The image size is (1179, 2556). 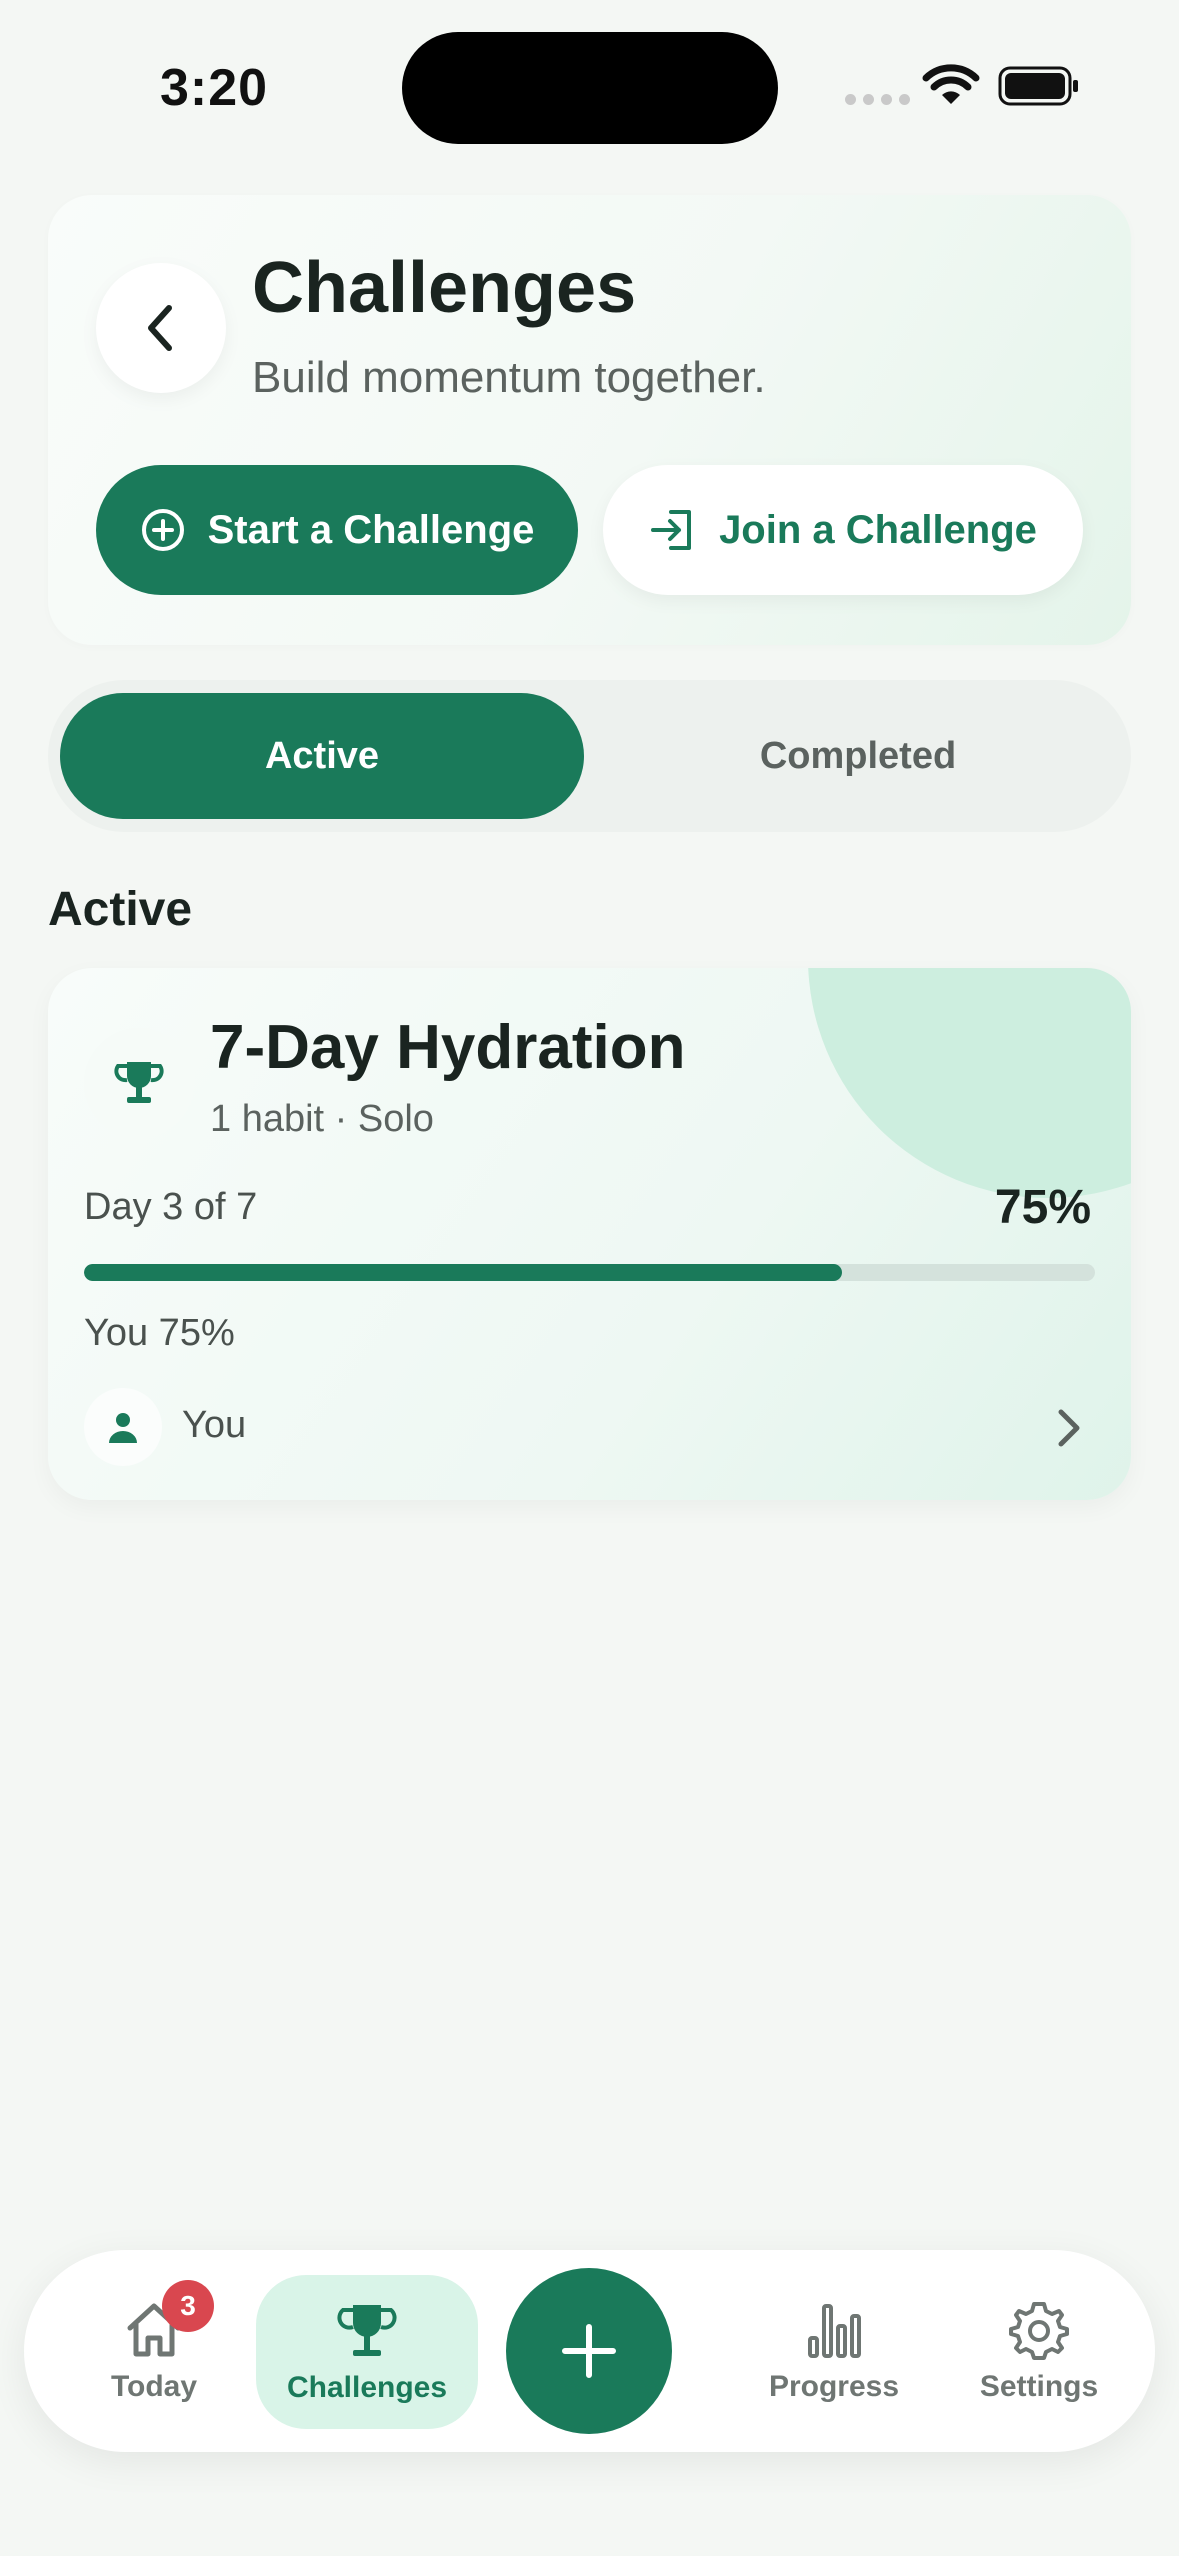 I want to click on challenge-trophy-badge, so click(x=139, y=1083).